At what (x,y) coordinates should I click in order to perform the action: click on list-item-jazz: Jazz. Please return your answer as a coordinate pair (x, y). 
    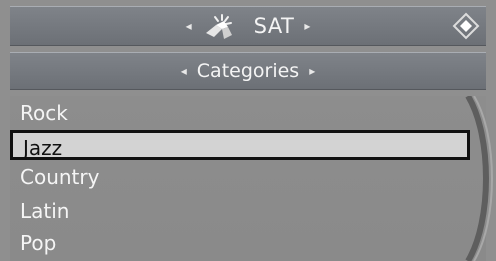
    Looking at the image, I should click on (240, 145).